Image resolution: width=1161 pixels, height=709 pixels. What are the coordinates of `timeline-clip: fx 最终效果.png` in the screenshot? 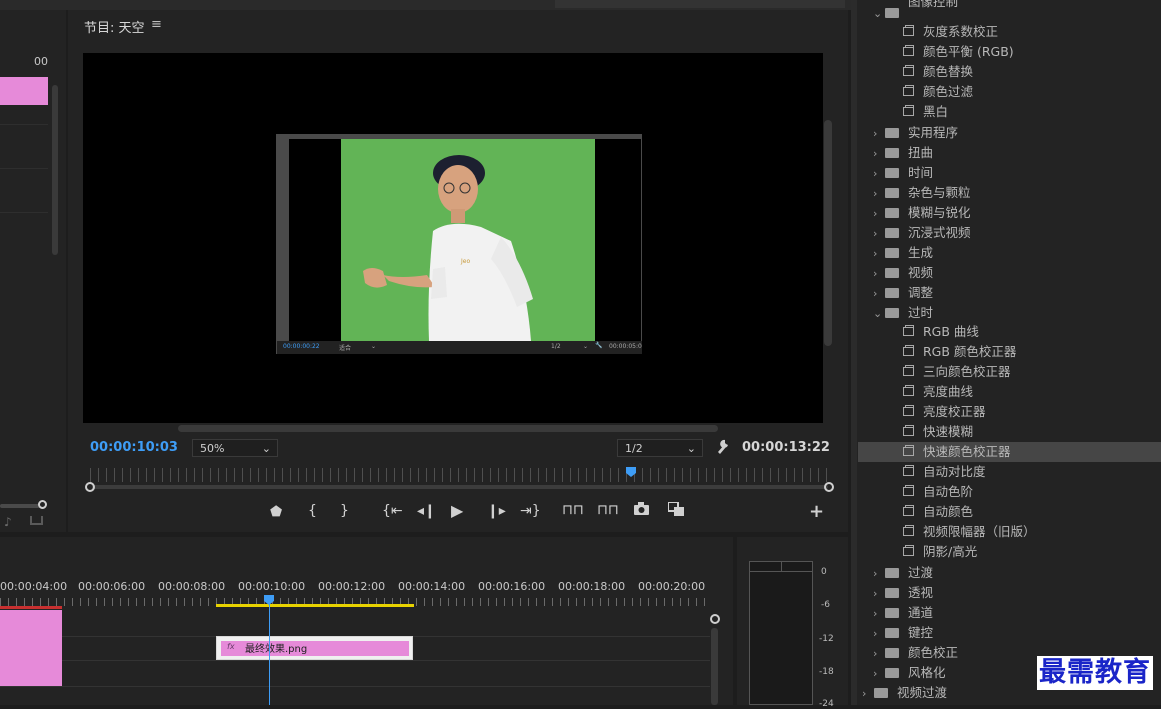 It's located at (314, 648).